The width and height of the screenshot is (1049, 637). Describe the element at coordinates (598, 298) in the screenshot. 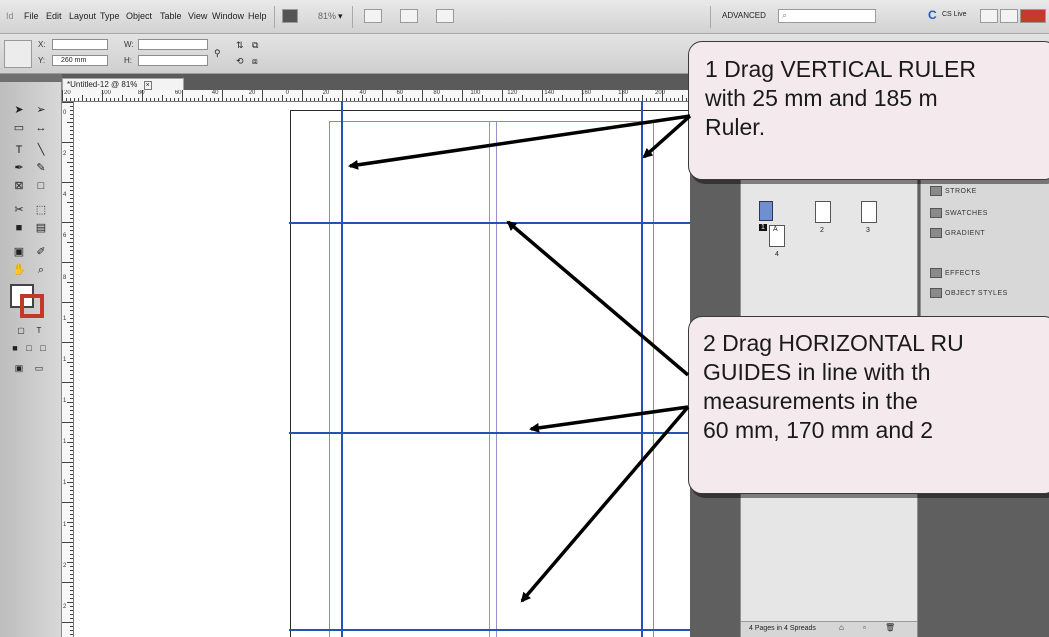

I see `arrow-to-top-horizontal-guide` at that location.